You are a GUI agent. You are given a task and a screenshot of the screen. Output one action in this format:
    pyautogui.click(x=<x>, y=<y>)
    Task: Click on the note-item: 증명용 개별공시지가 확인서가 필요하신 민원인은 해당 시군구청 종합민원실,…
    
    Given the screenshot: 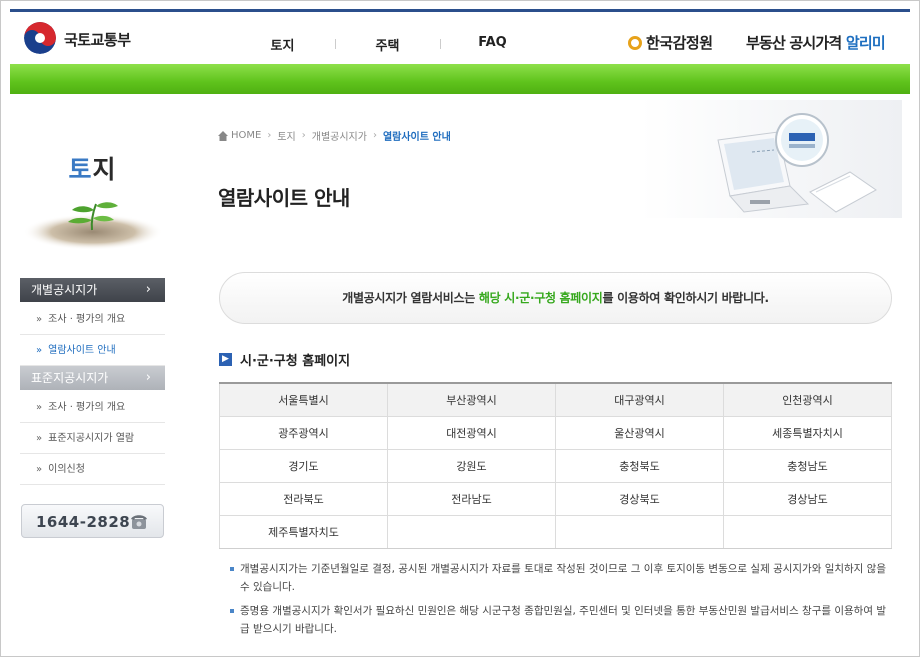 What is the action you would take?
    pyautogui.click(x=561, y=620)
    